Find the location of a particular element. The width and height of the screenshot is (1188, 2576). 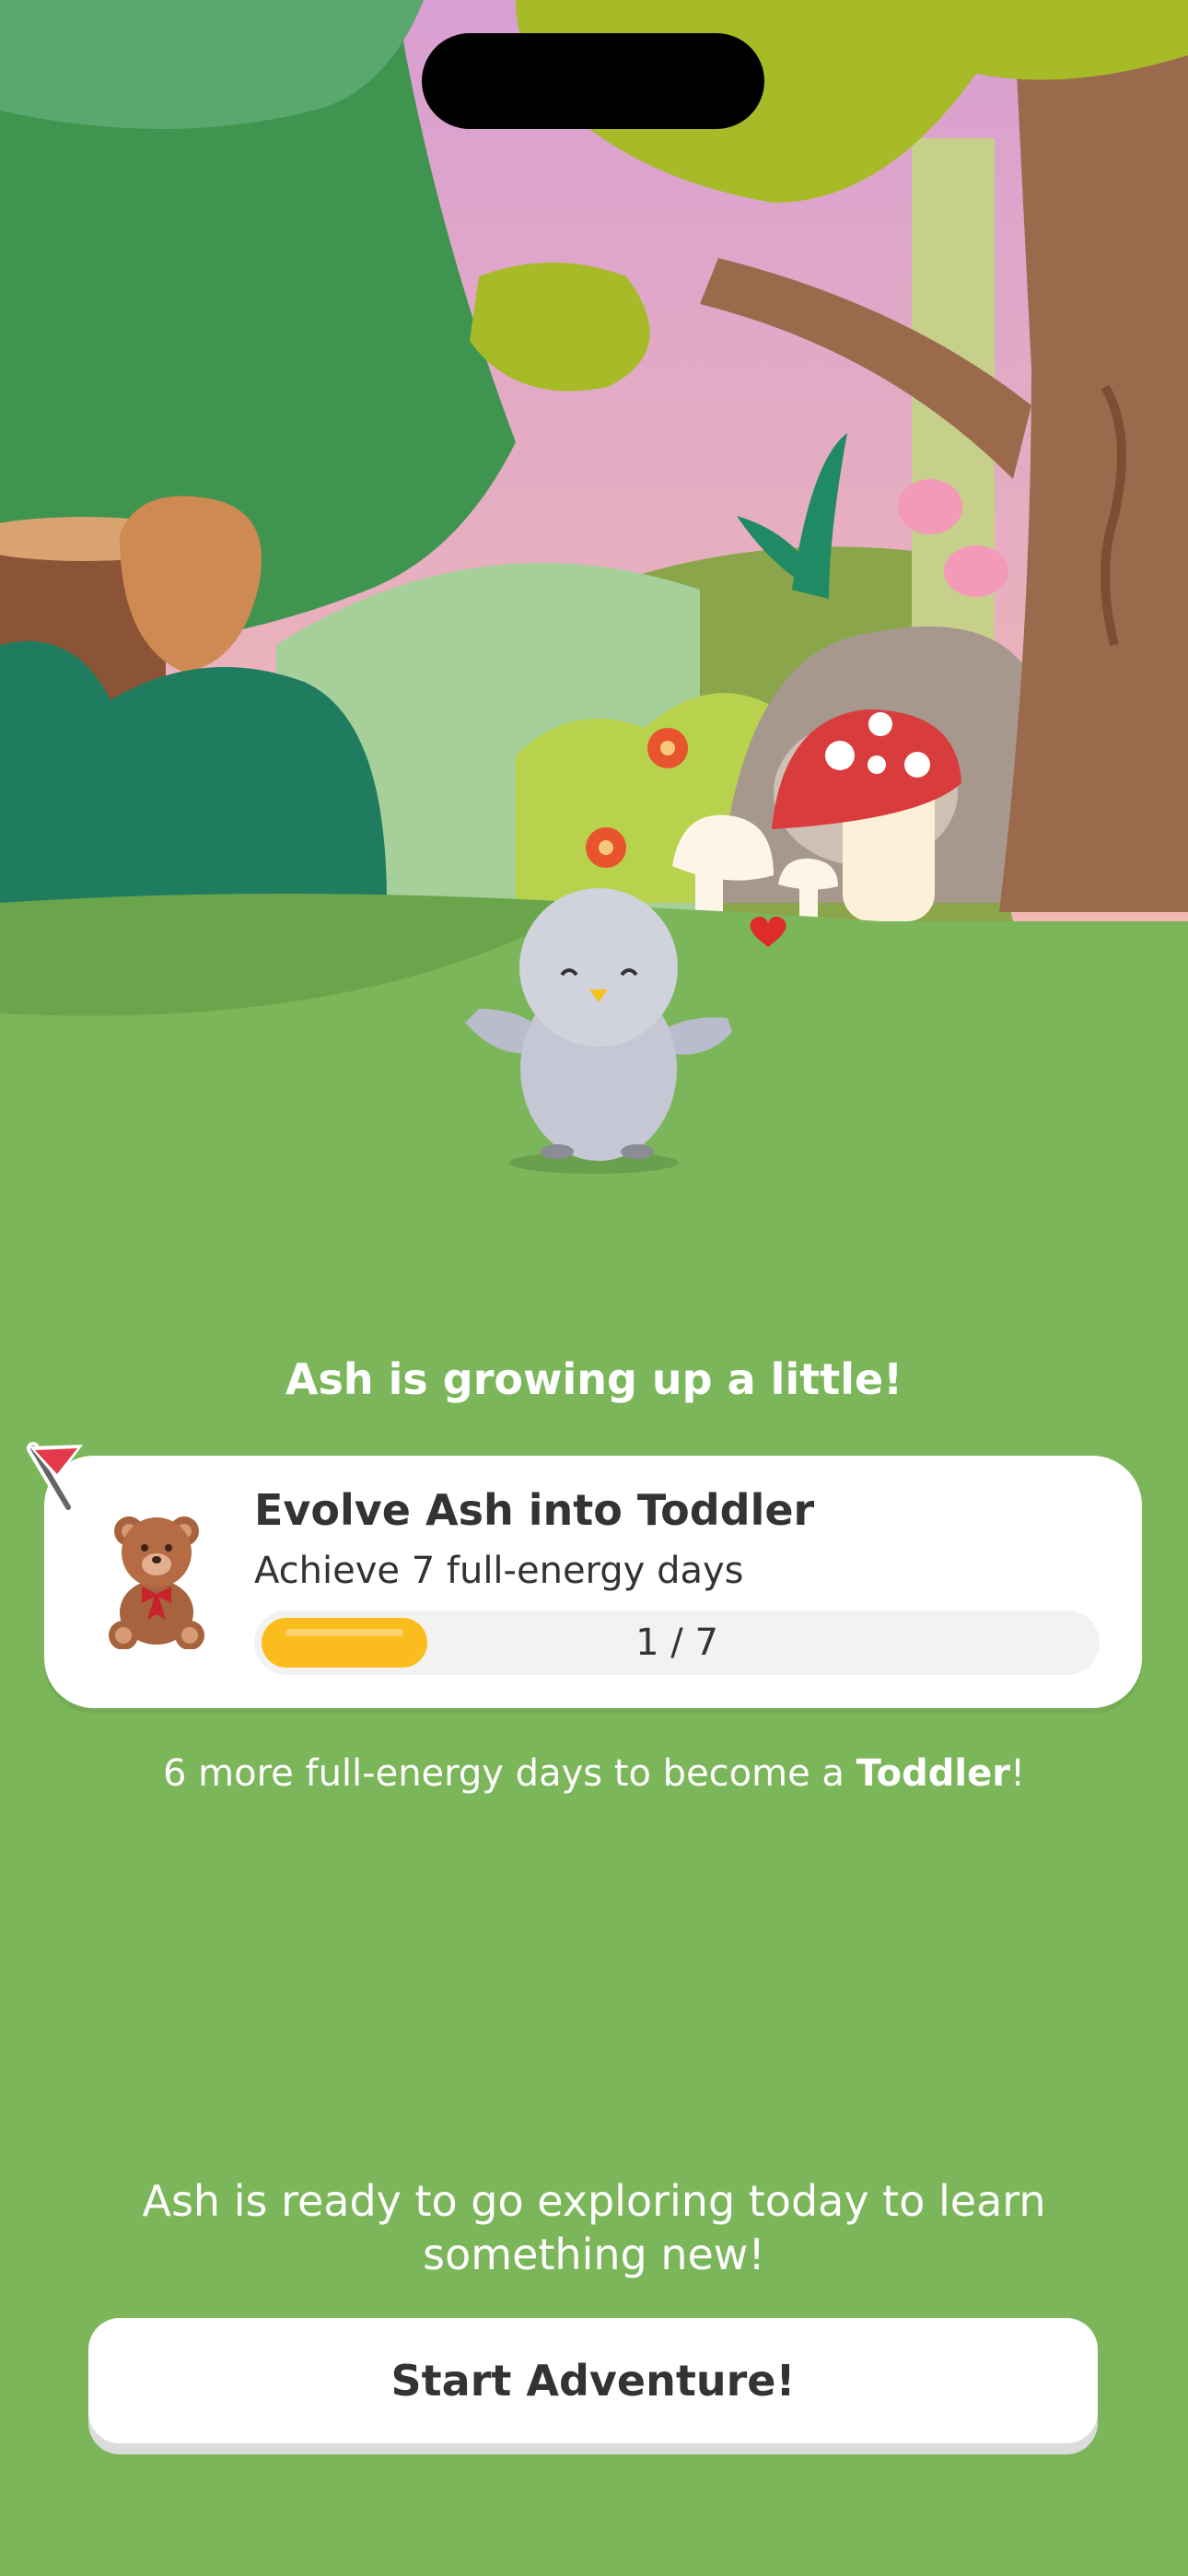

goal-subtitle: Achieve 7 full-energy days is located at coordinates (499, 1571).